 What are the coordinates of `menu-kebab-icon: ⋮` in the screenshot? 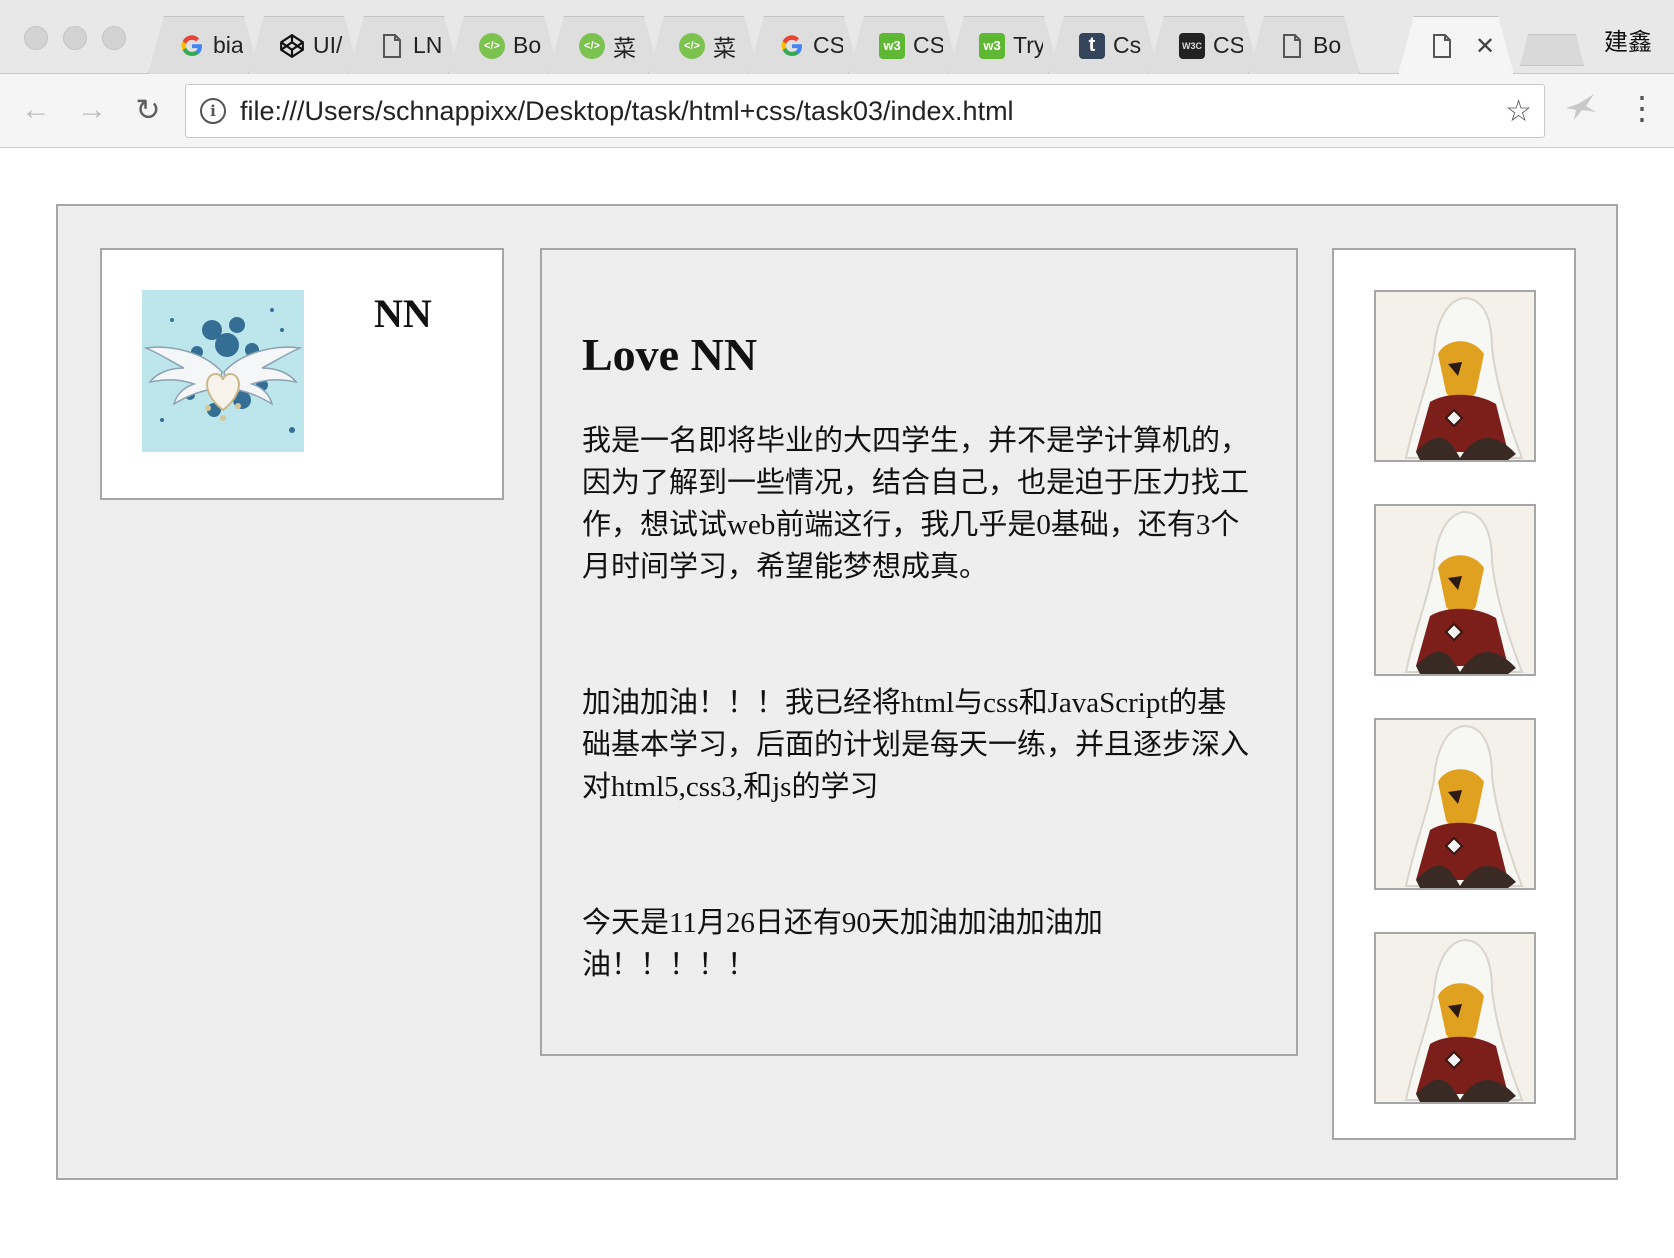 It's located at (1642, 108).